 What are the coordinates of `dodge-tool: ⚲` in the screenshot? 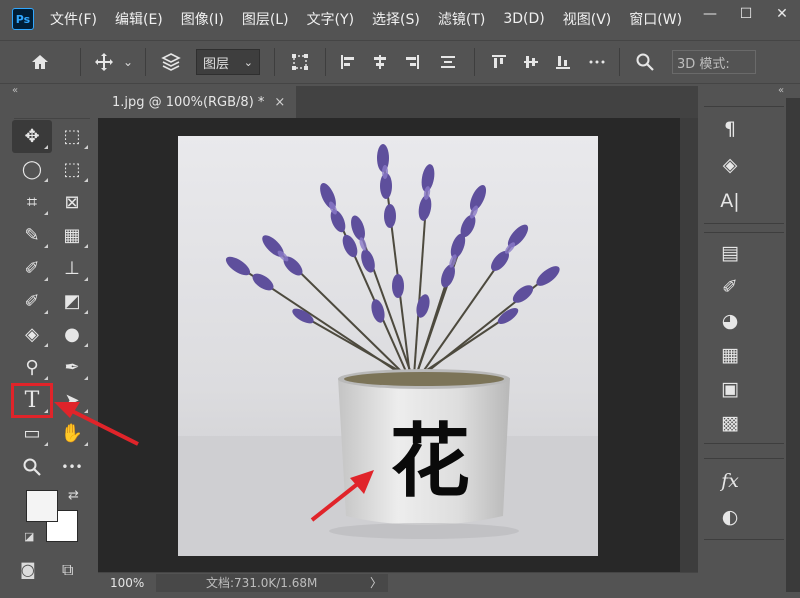 It's located at (32, 367).